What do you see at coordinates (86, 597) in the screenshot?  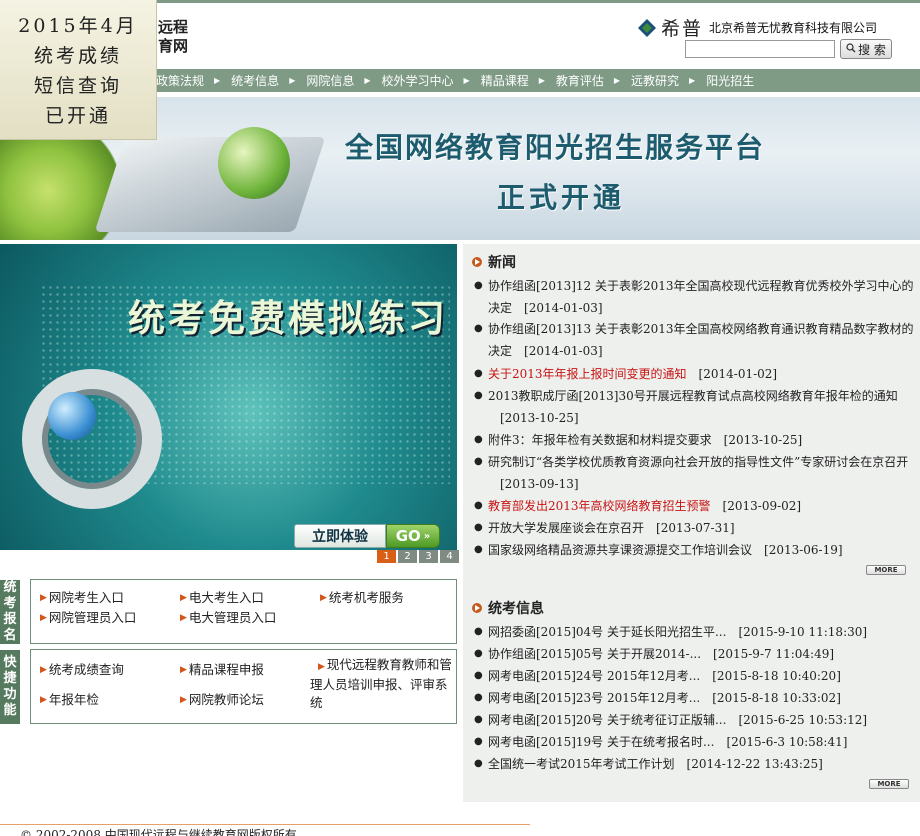 I see `link-label: 网院考生入口` at bounding box center [86, 597].